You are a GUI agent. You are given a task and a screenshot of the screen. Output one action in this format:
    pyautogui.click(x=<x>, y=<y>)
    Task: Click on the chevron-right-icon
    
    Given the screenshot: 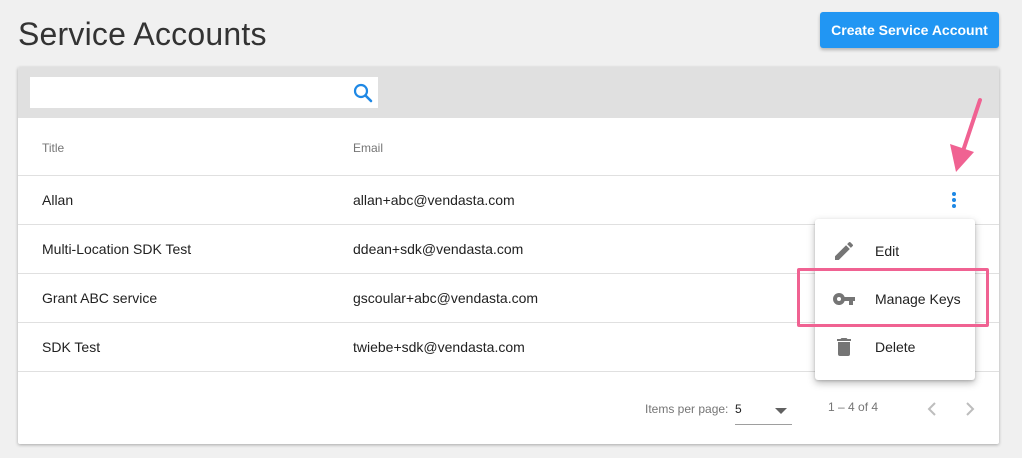 What is the action you would take?
    pyautogui.click(x=970, y=409)
    